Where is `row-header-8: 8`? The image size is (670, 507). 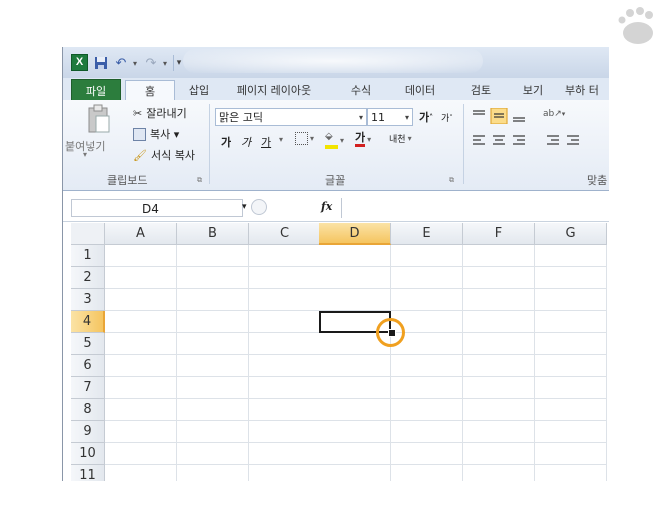
row-header-8: 8 is located at coordinates (88, 410).